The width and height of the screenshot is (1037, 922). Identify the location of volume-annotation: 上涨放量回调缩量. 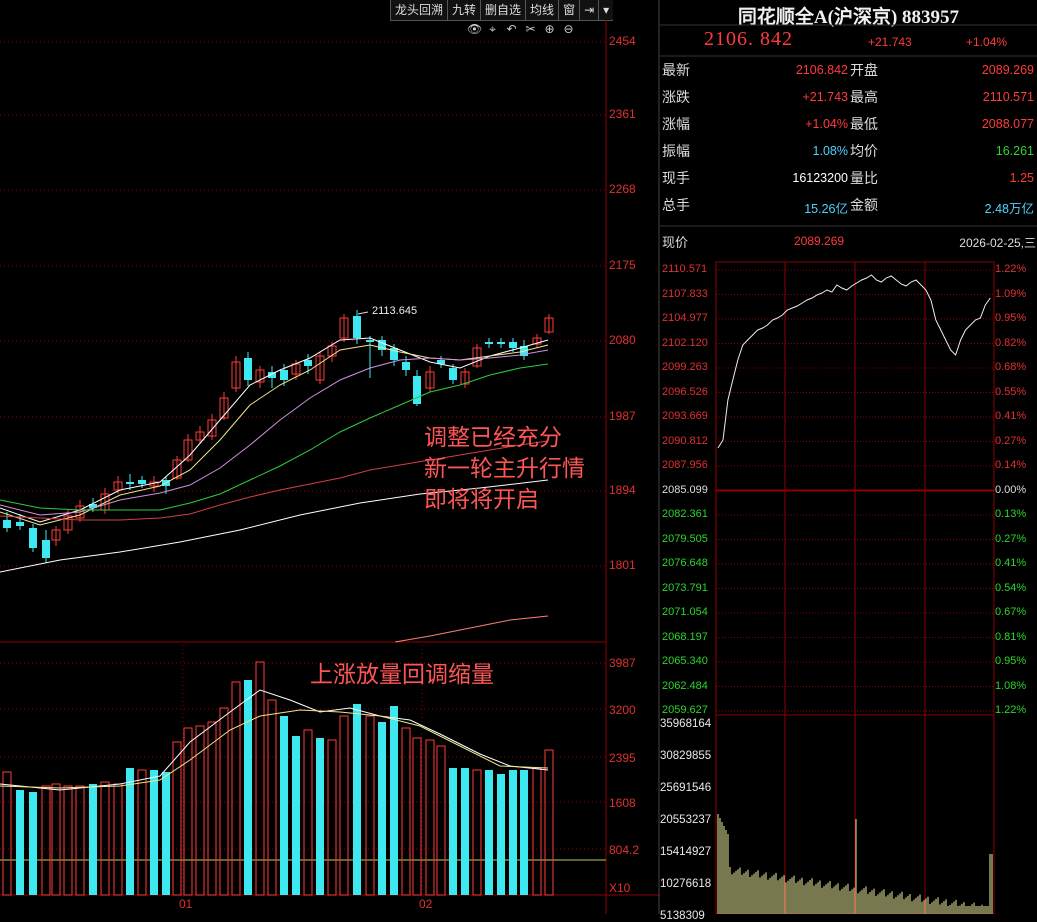
(402, 675).